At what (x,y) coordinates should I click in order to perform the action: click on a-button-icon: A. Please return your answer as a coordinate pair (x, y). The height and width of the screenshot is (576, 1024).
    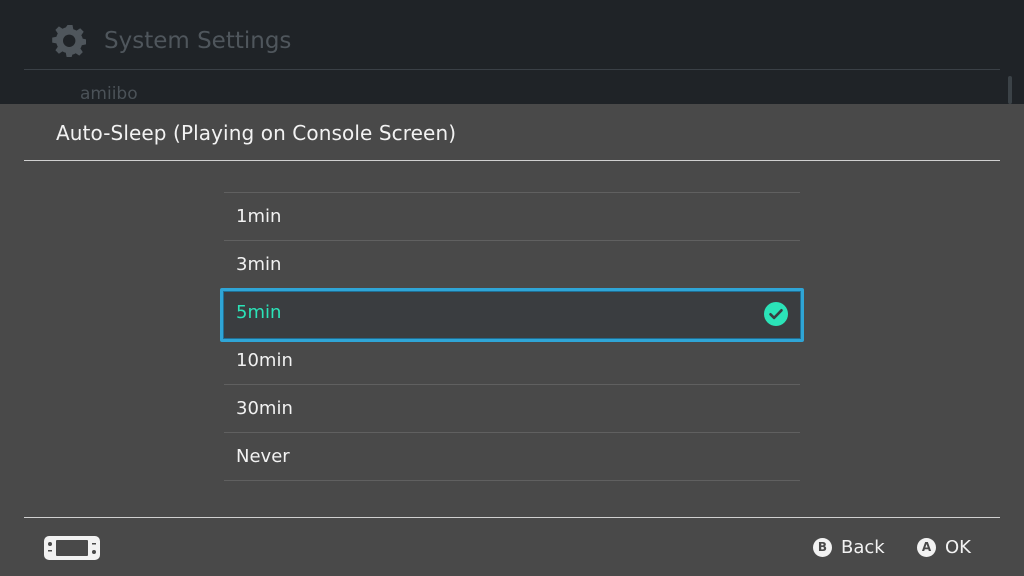
    Looking at the image, I should click on (926, 547).